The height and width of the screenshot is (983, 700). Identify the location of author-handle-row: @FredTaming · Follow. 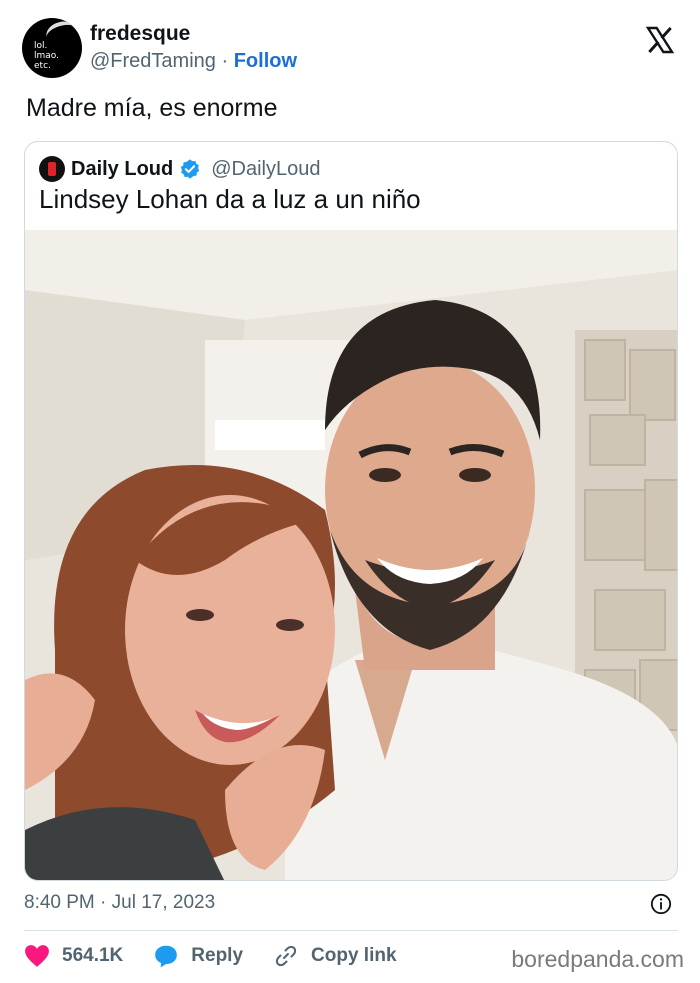
(193, 61).